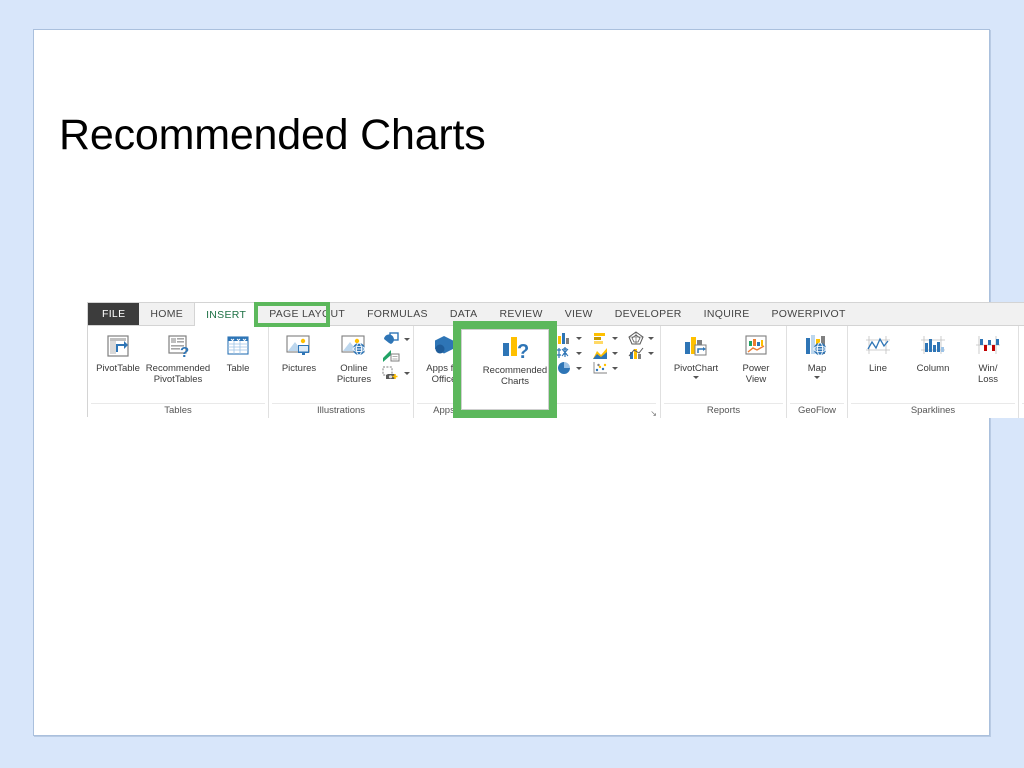 The height and width of the screenshot is (768, 1024). I want to click on tab-page-layout: PAGE LAYOUT, so click(307, 314).